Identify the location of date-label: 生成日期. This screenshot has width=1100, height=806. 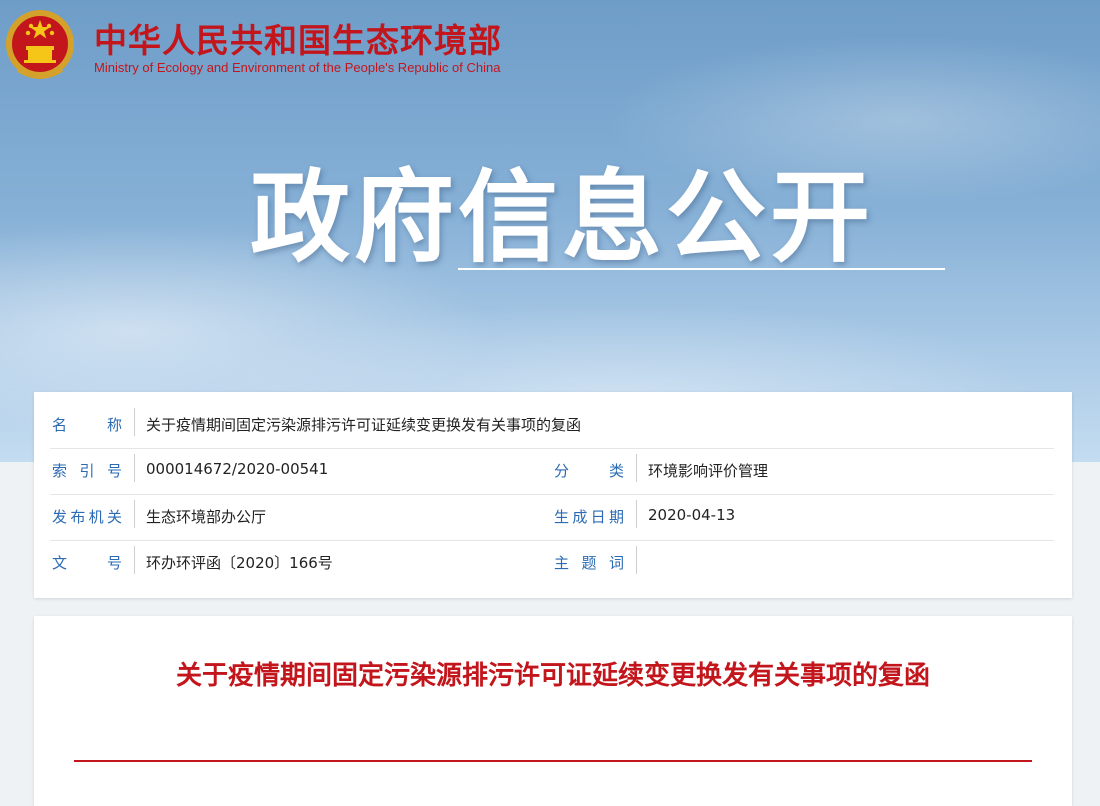
(589, 517).